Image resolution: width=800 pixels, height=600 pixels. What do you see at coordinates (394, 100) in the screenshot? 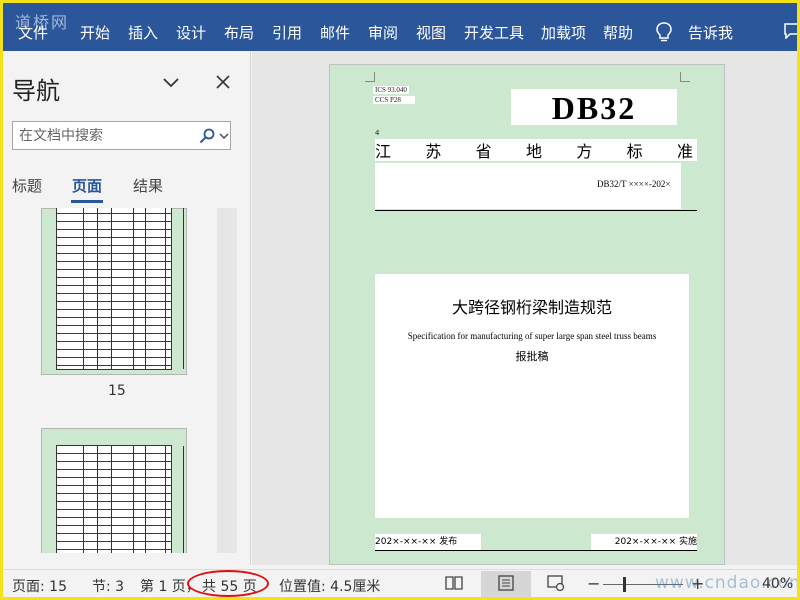
I see `ccs-code: CCS P28` at bounding box center [394, 100].